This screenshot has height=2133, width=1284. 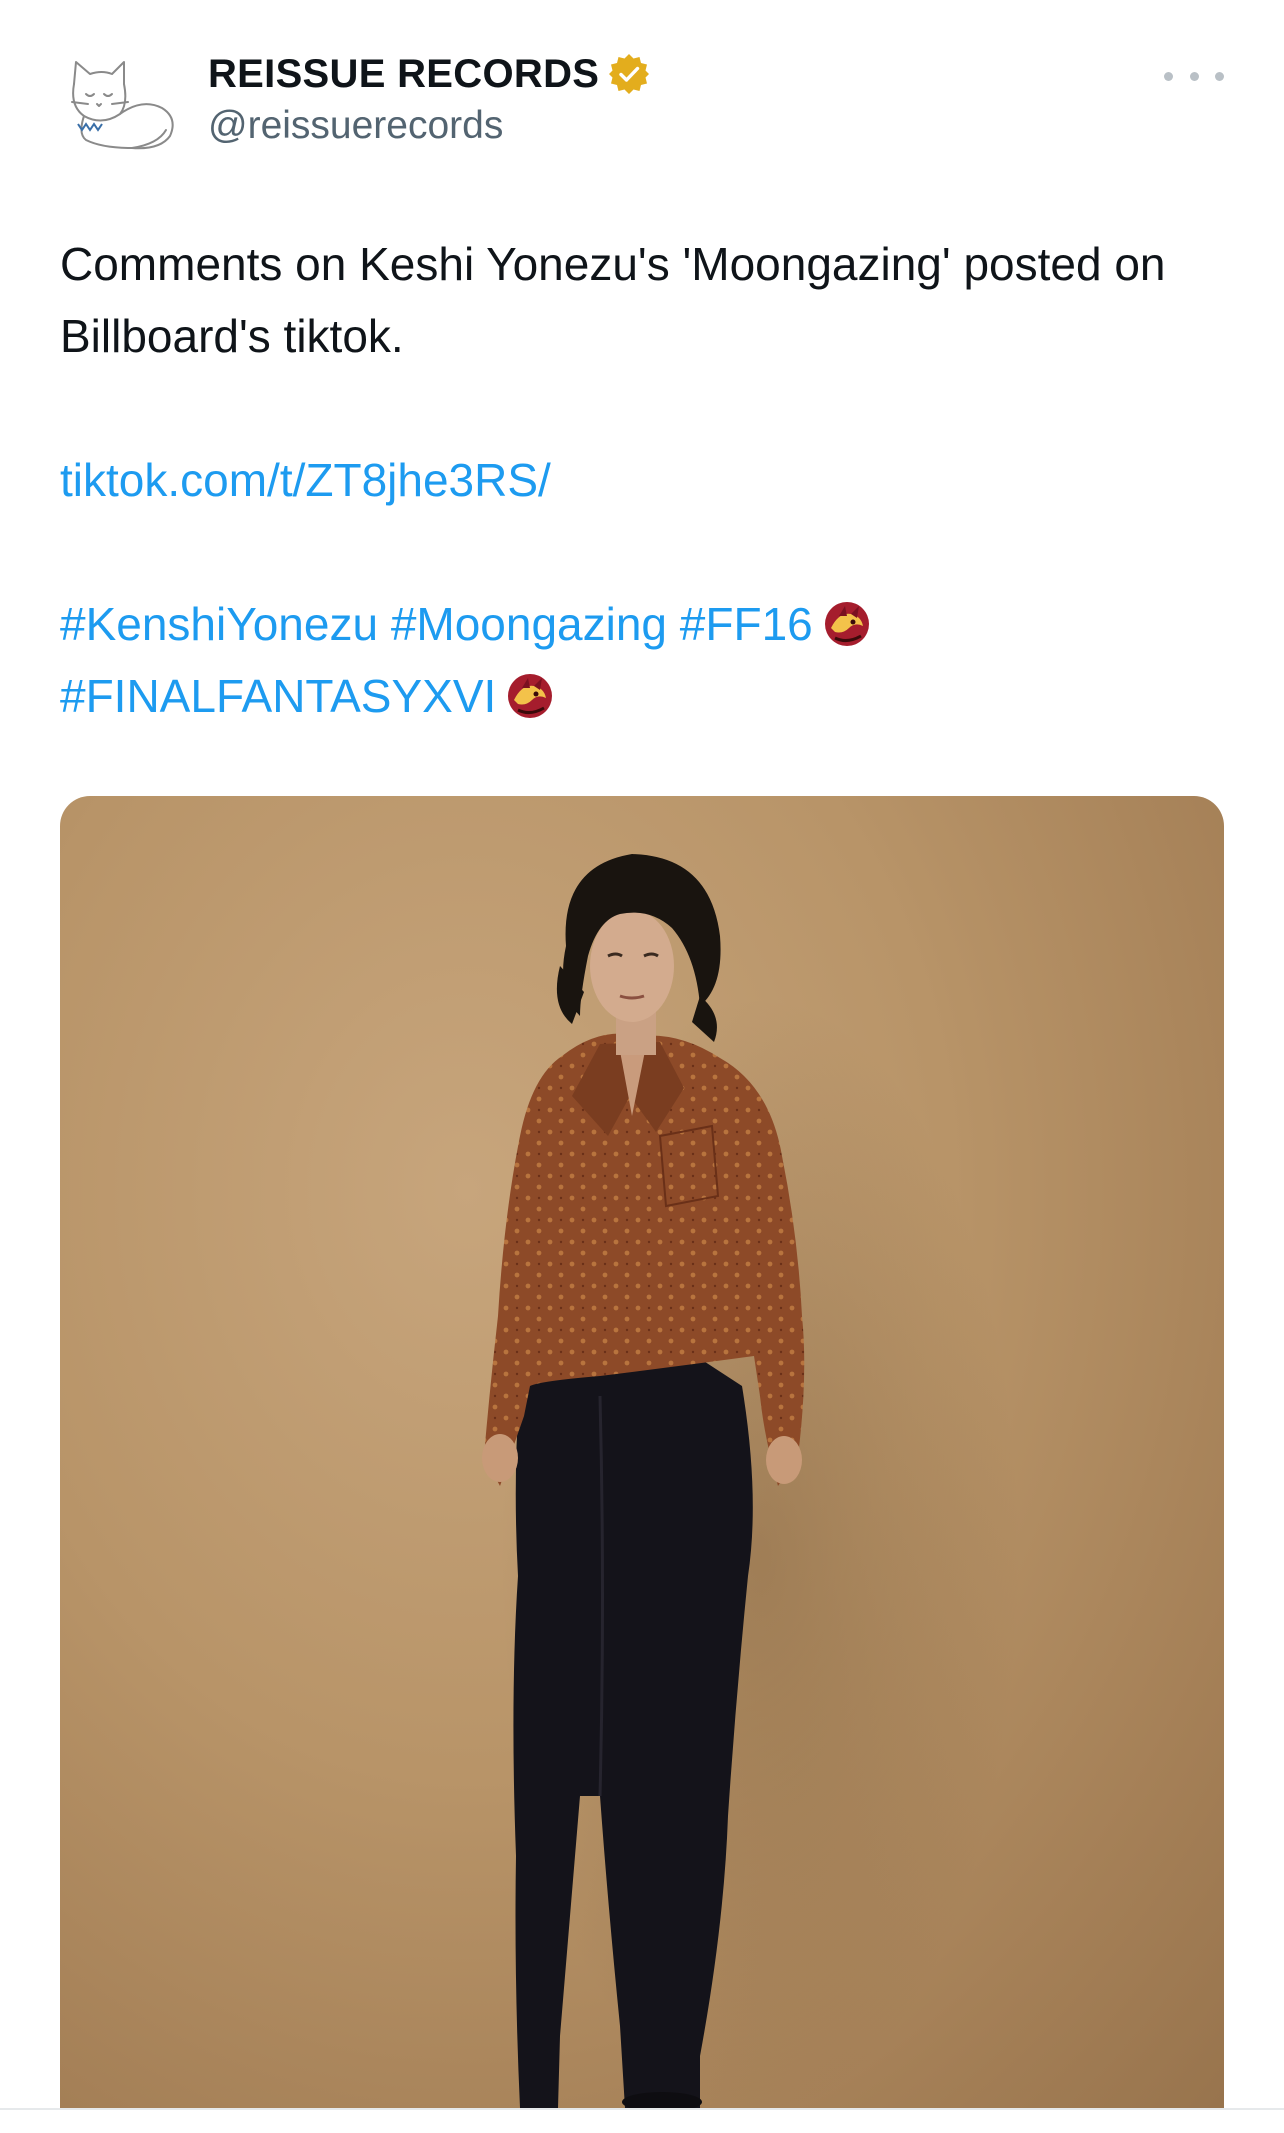 What do you see at coordinates (429, 126) in the screenshot?
I see `handle: @reissuerecords` at bounding box center [429, 126].